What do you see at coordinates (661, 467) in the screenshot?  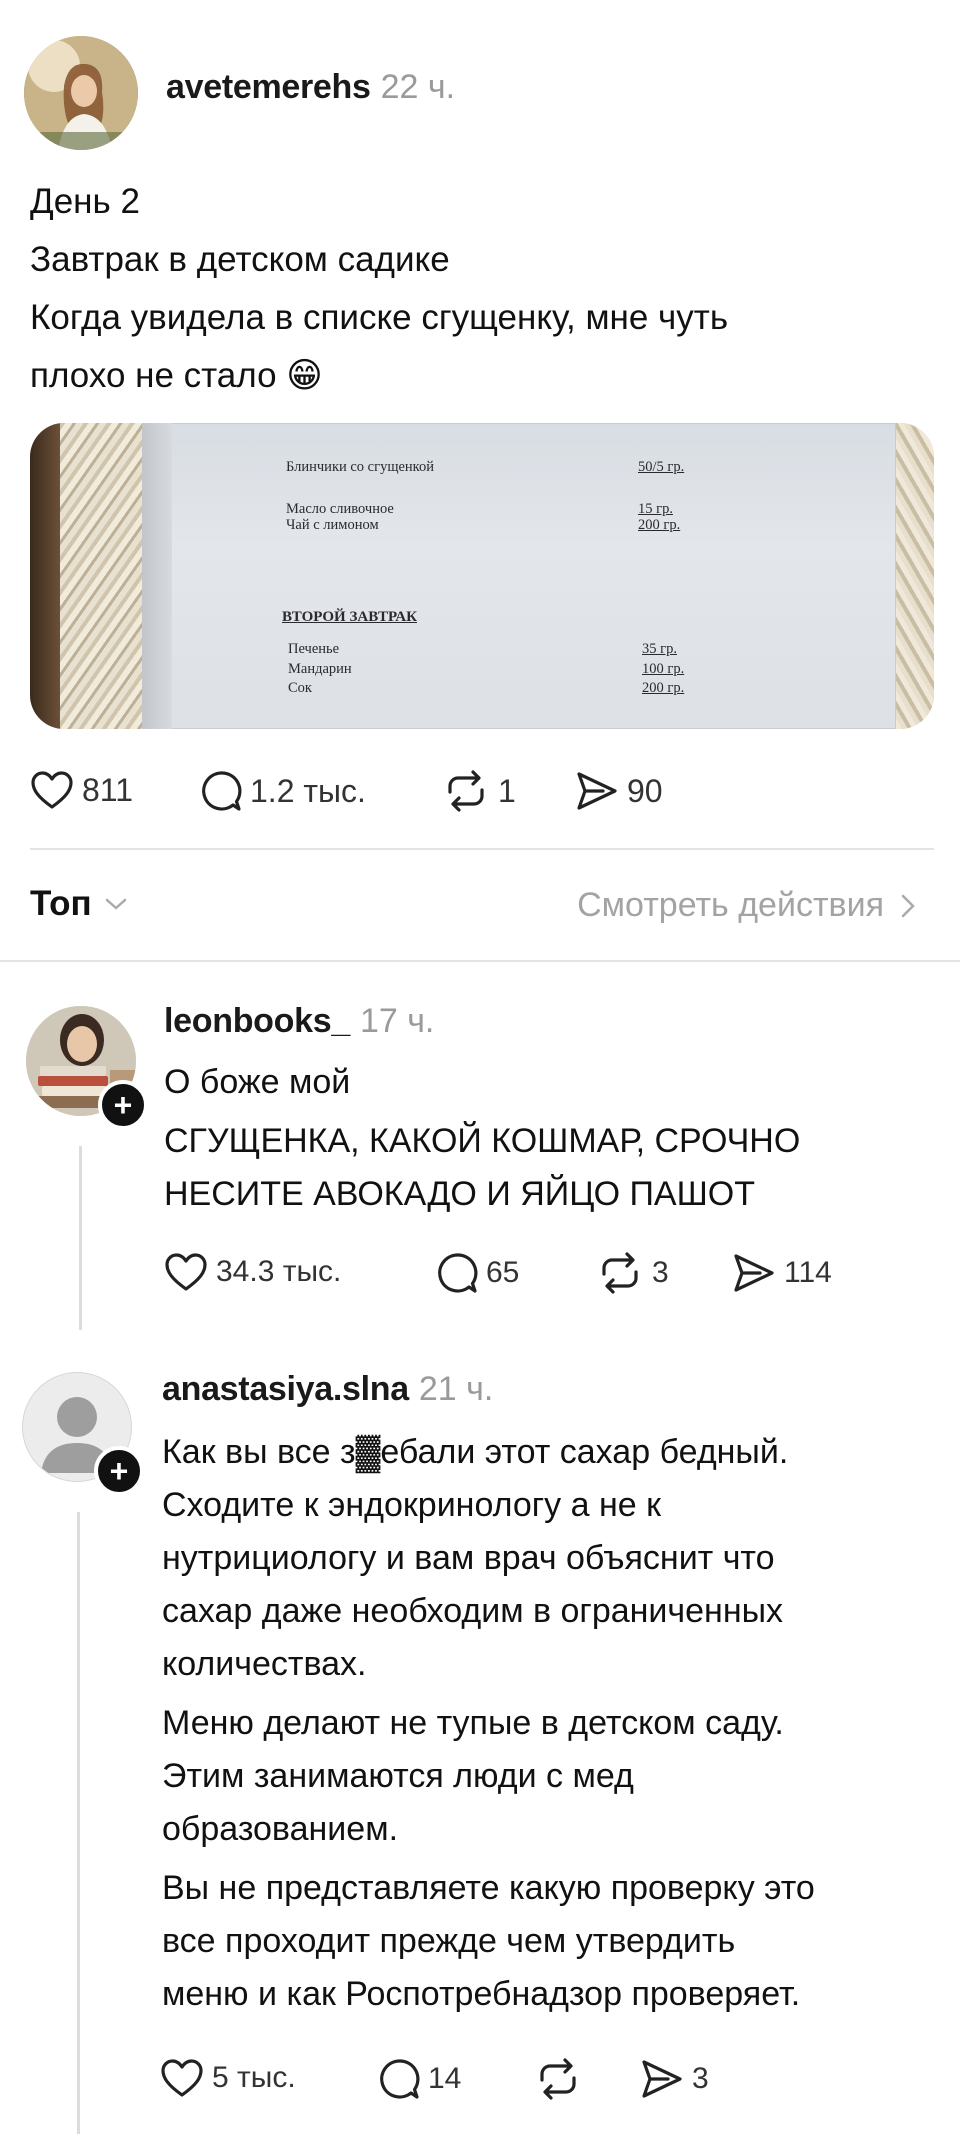 I see `menu-amount: 50/5 гр.` at bounding box center [661, 467].